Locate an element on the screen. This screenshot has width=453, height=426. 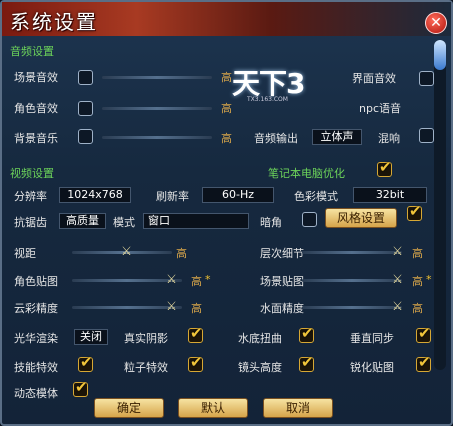
skill-fx-checkbox is located at coordinates (85, 362).